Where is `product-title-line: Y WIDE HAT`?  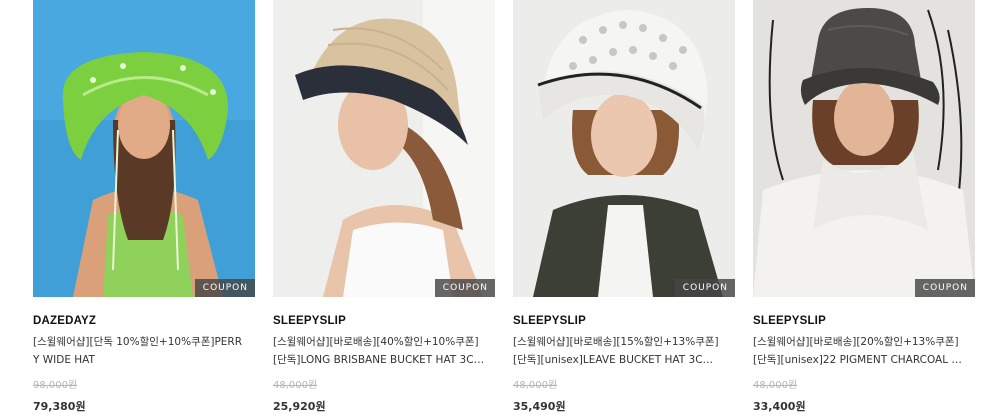
product-title-line: Y WIDE HAT is located at coordinates (64, 360).